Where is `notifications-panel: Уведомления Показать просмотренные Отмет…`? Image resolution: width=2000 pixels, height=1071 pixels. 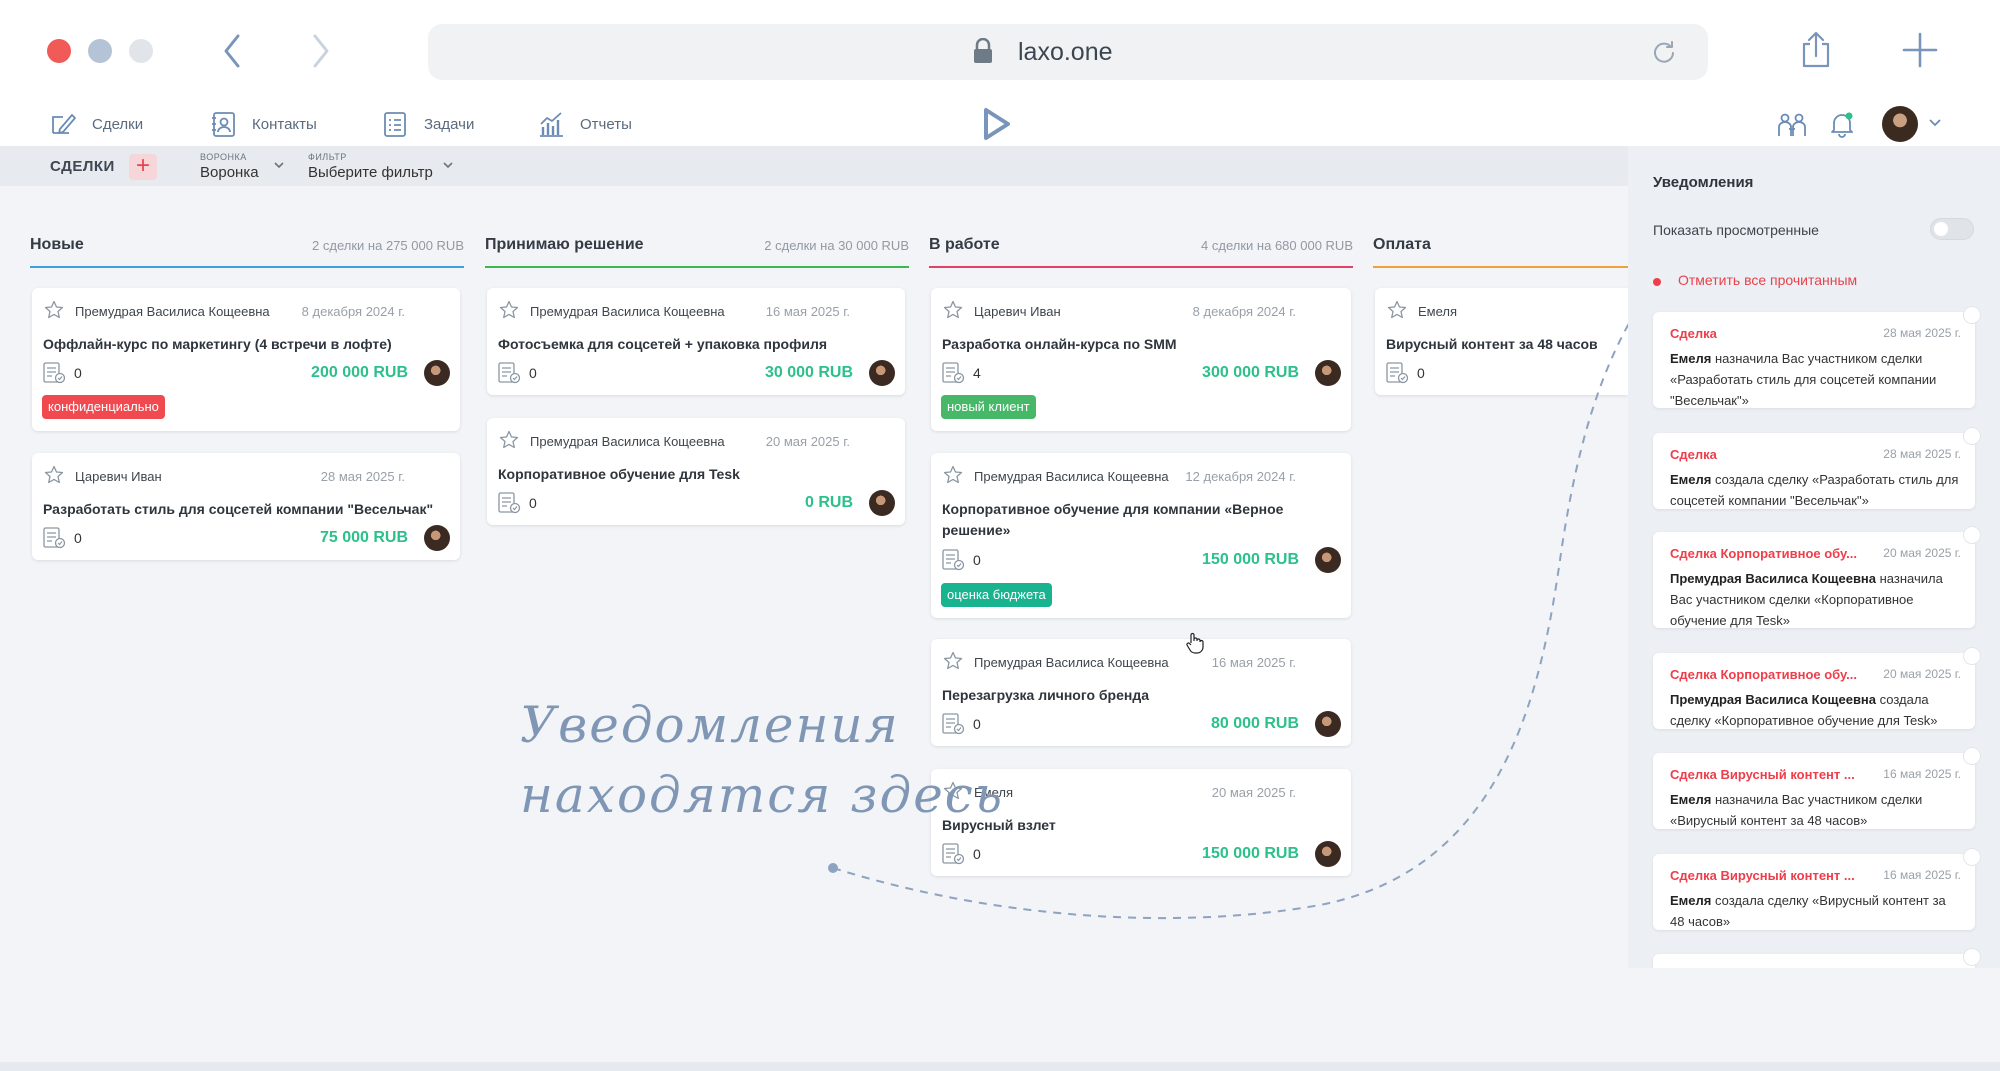 notifications-panel: Уведомления Показать просмотренные Отмет… is located at coordinates (1814, 557).